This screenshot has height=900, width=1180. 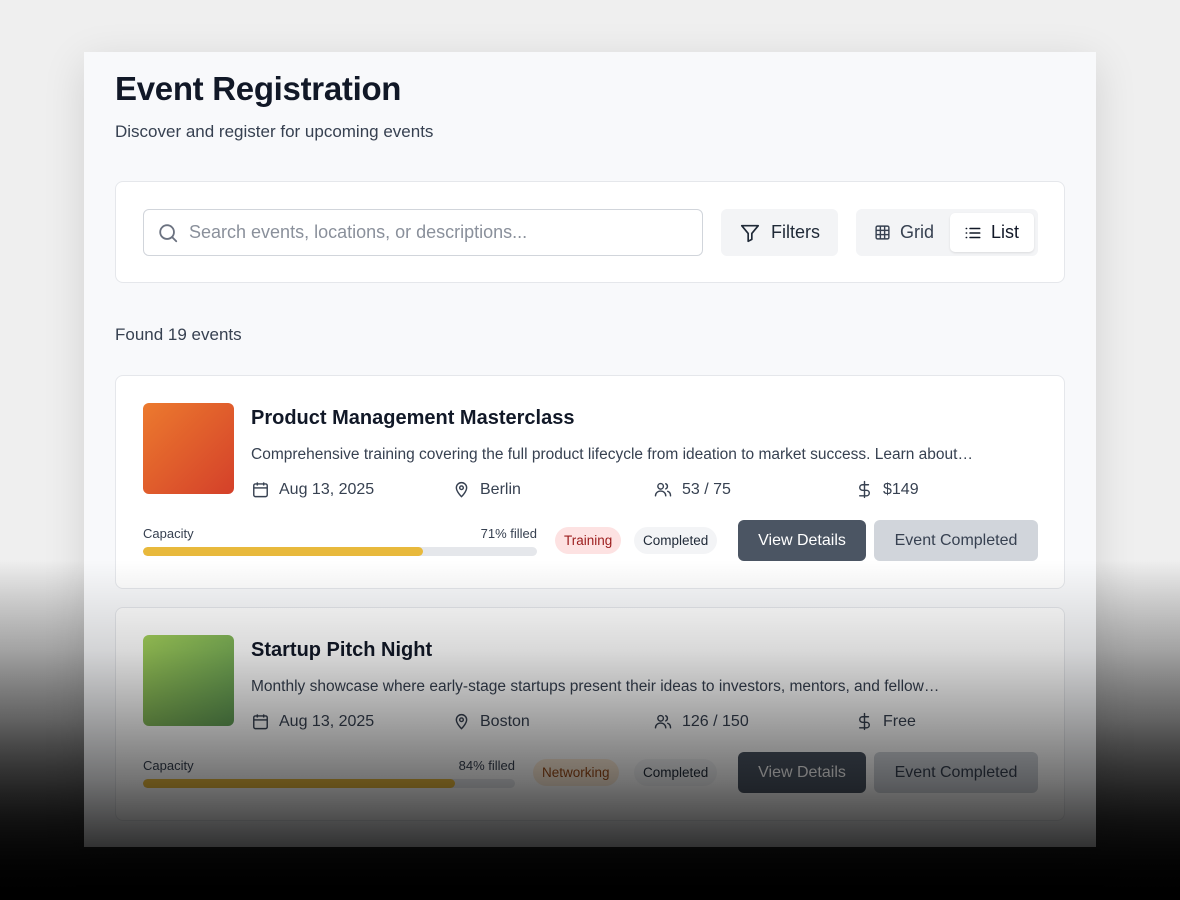 I want to click on event-location-text: Boston, so click(x=505, y=721).